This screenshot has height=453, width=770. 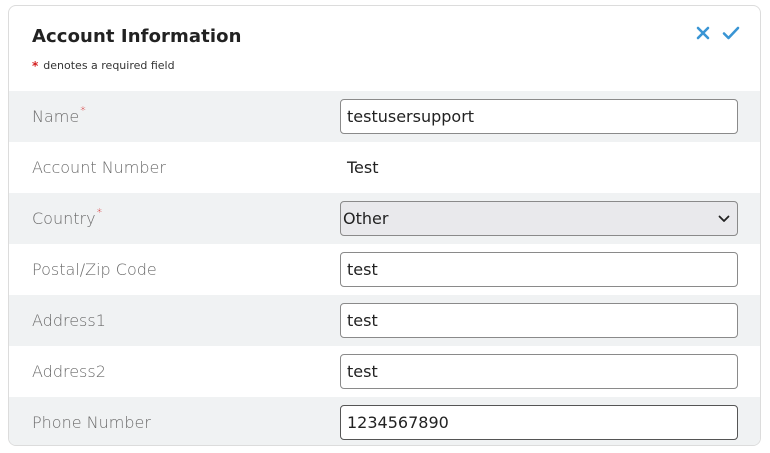 What do you see at coordinates (539, 422) in the screenshot?
I see `phone-number-input` at bounding box center [539, 422].